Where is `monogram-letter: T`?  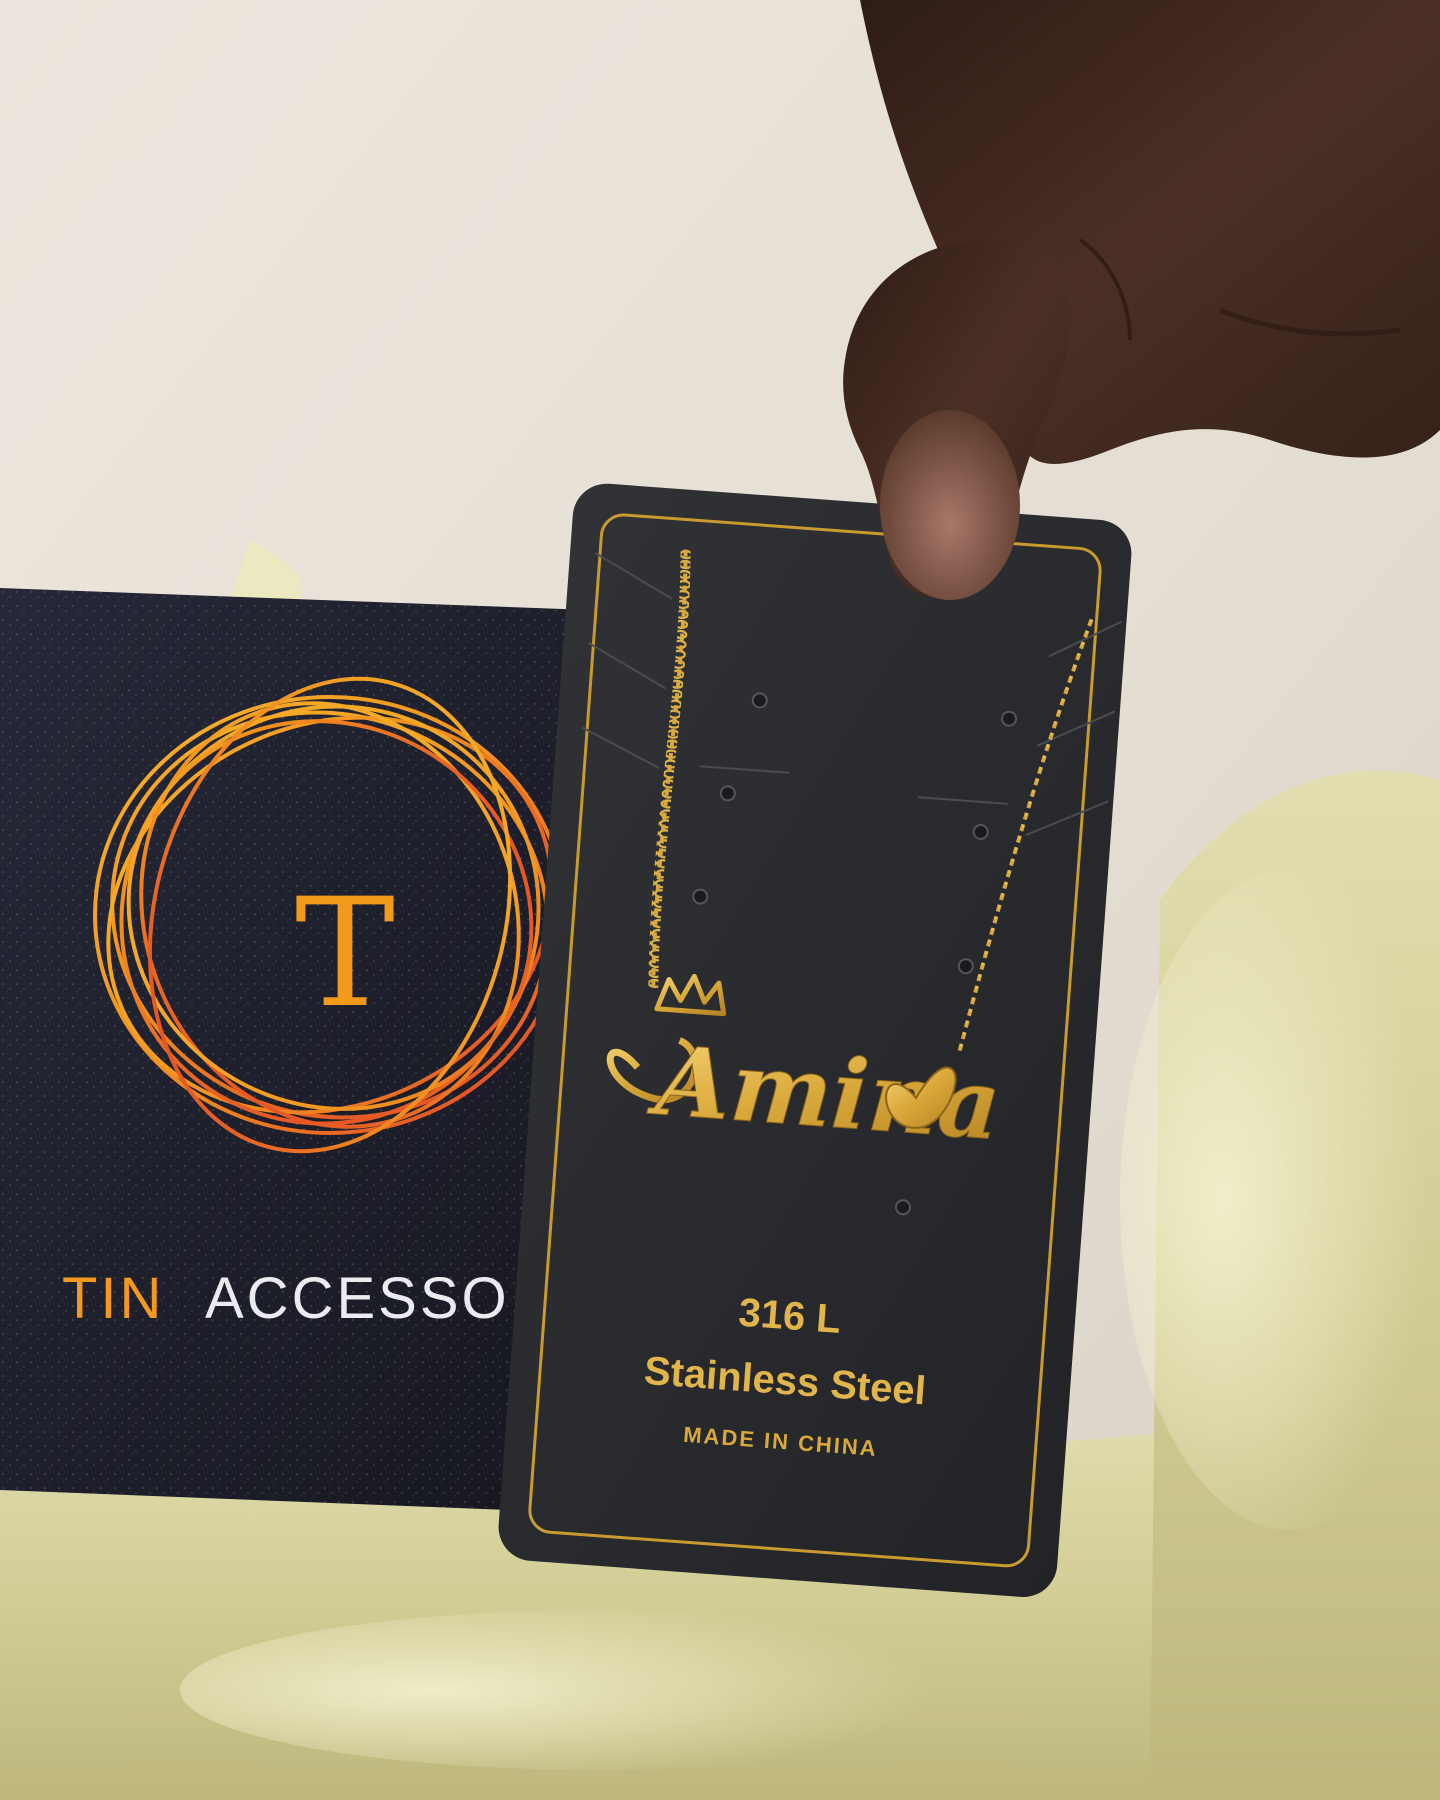 monogram-letter: T is located at coordinates (345, 954).